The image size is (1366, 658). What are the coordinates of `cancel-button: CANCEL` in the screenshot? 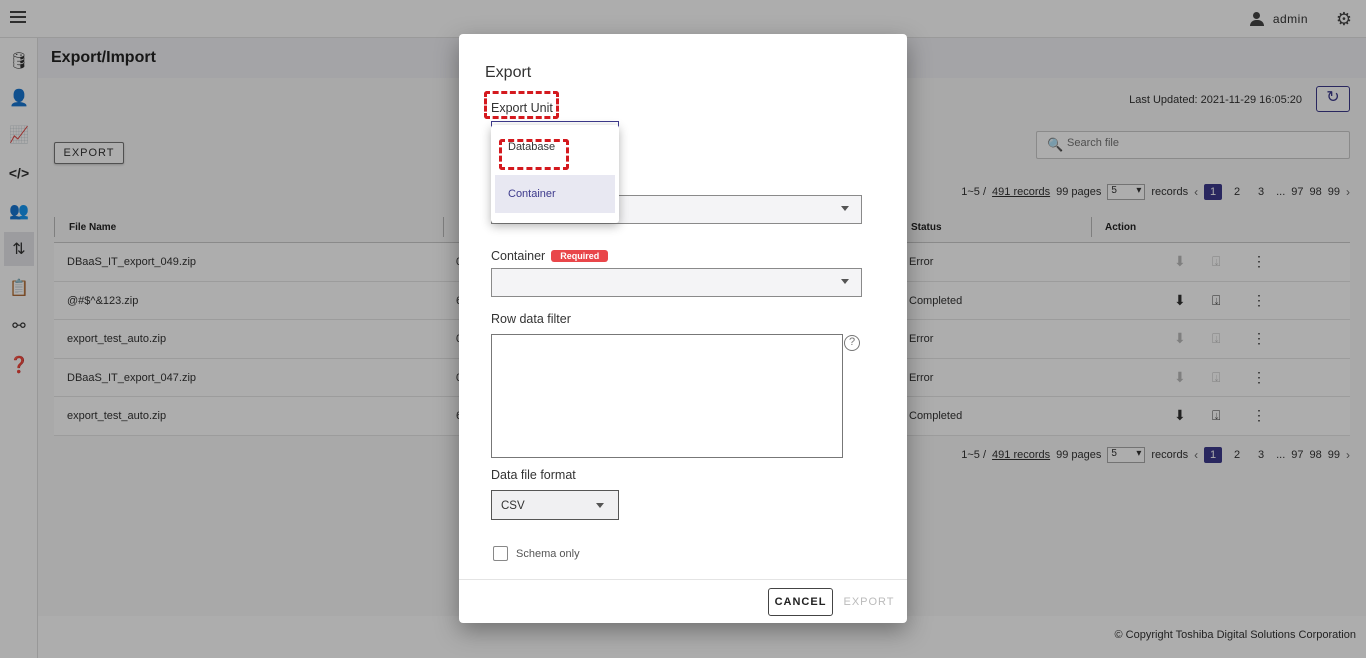 It's located at (800, 602).